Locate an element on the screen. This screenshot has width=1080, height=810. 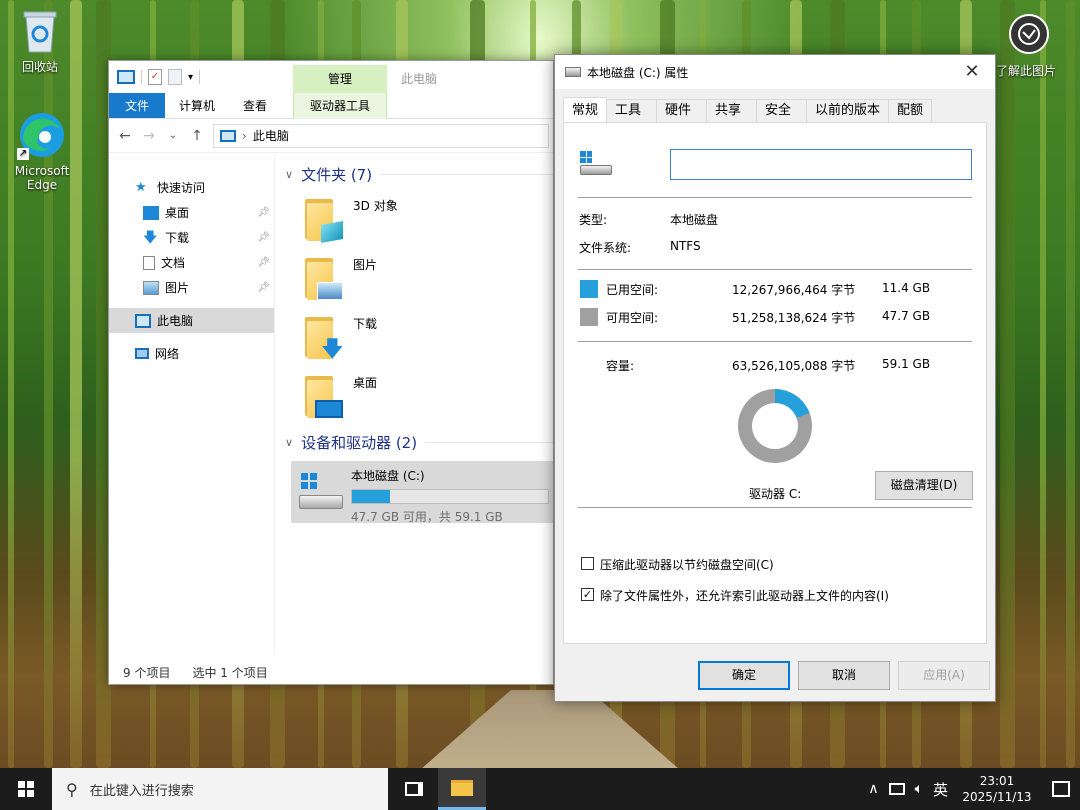
nav-downloads: 🡇 下载 📌︎ is located at coordinates (191, 237).